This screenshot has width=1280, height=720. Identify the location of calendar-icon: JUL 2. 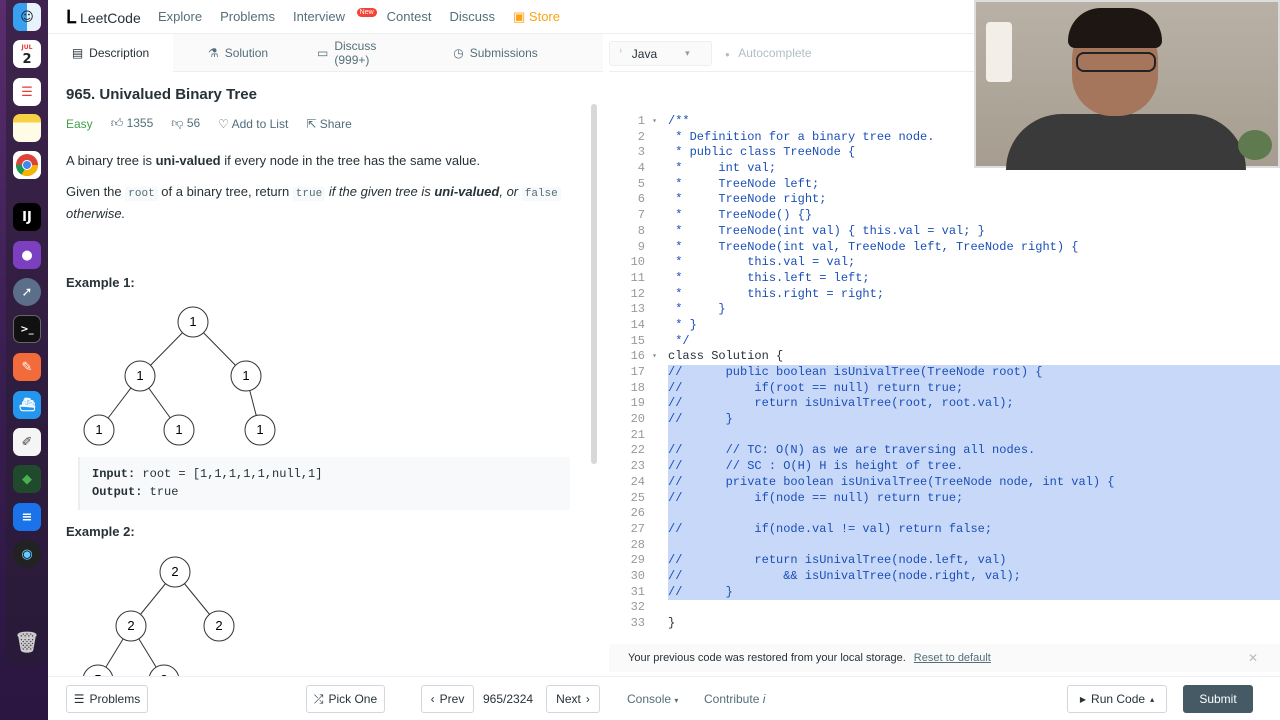
(27, 54).